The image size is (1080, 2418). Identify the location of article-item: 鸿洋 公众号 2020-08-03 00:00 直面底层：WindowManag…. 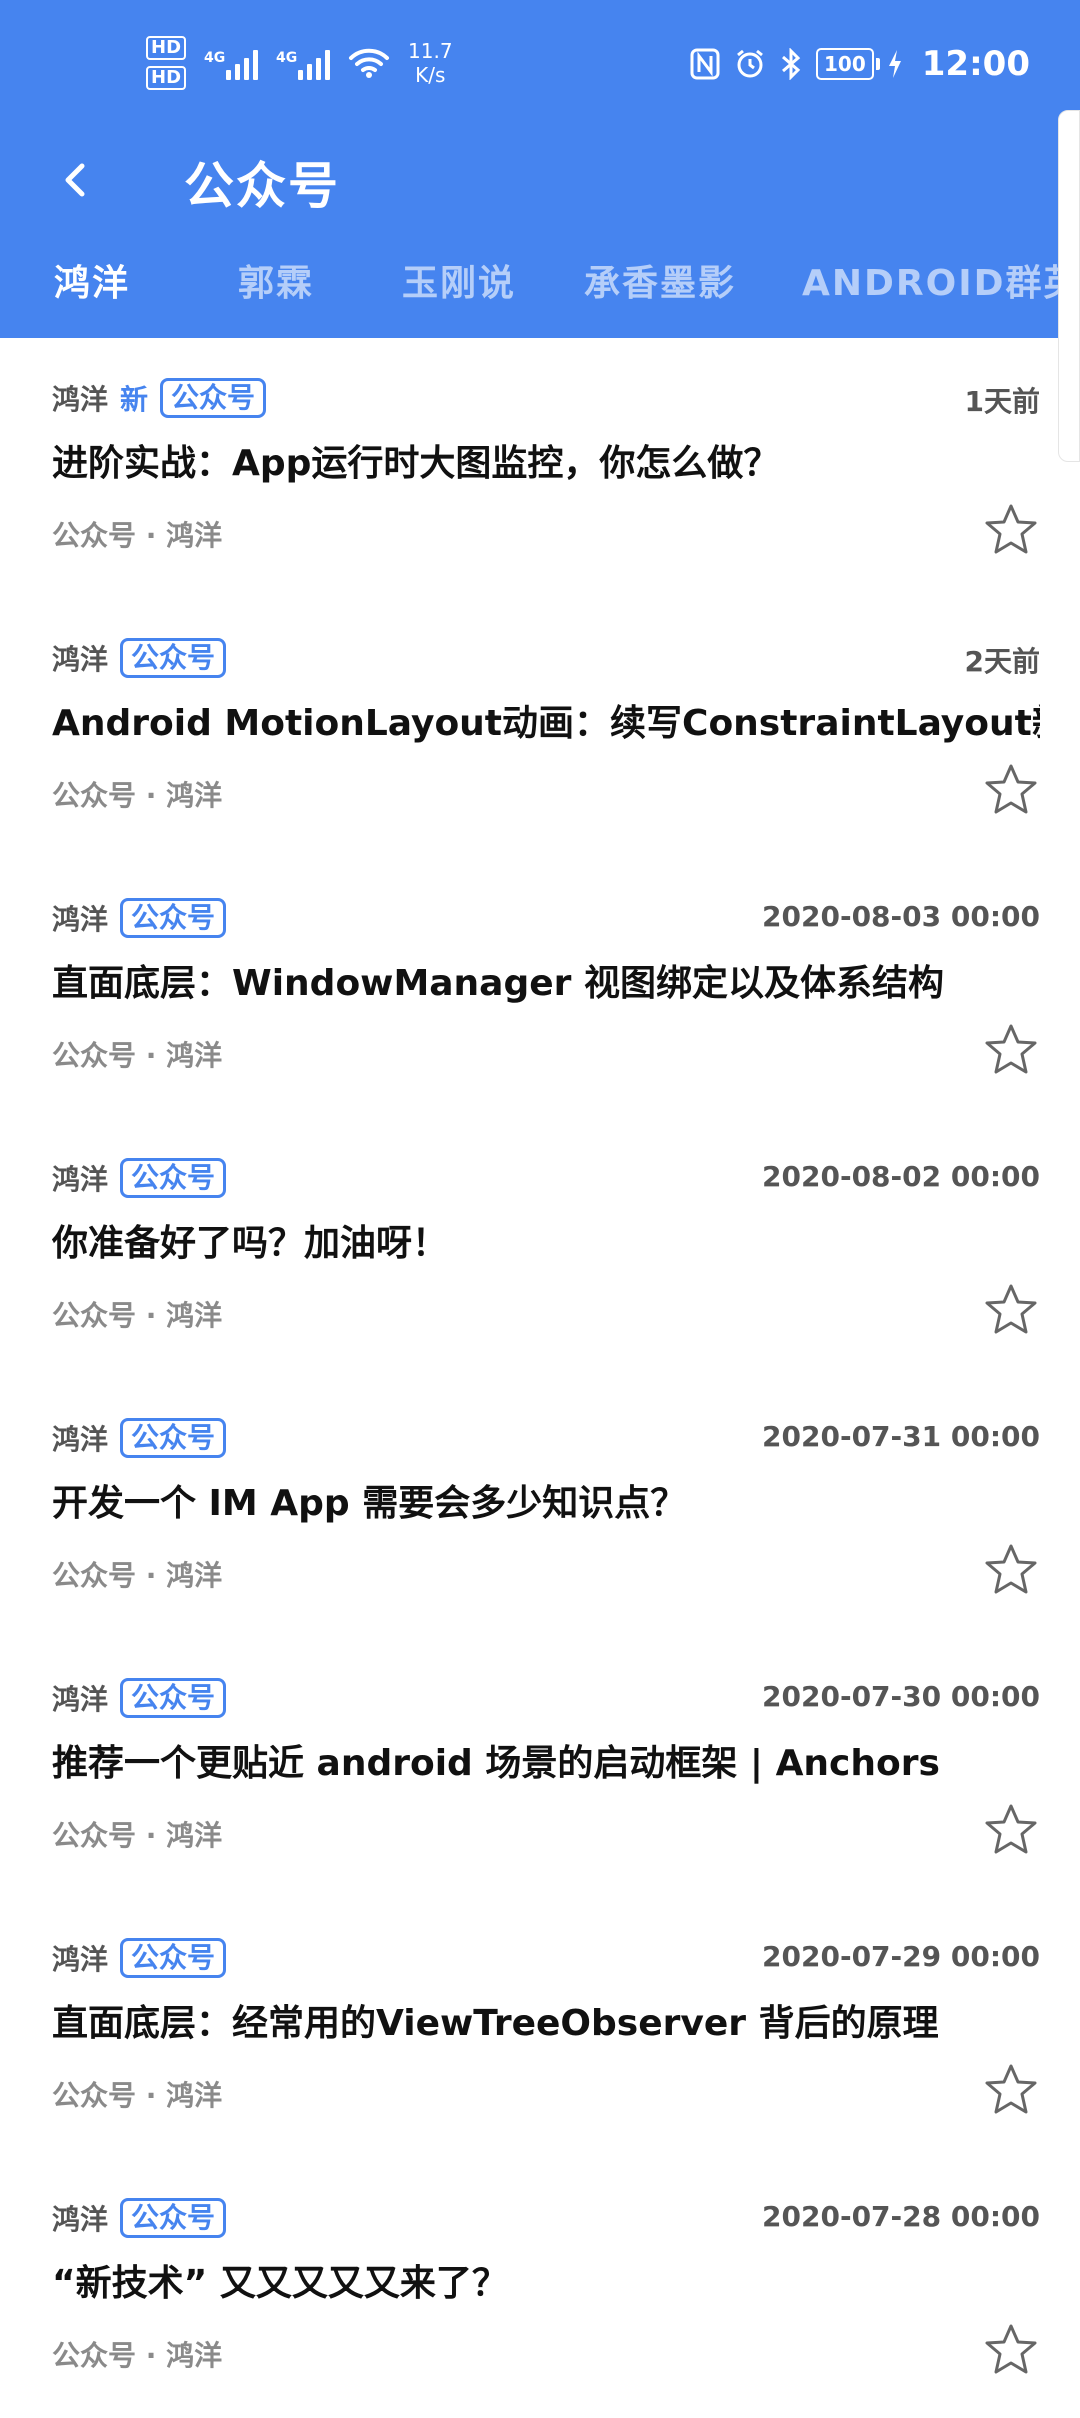
(540, 988).